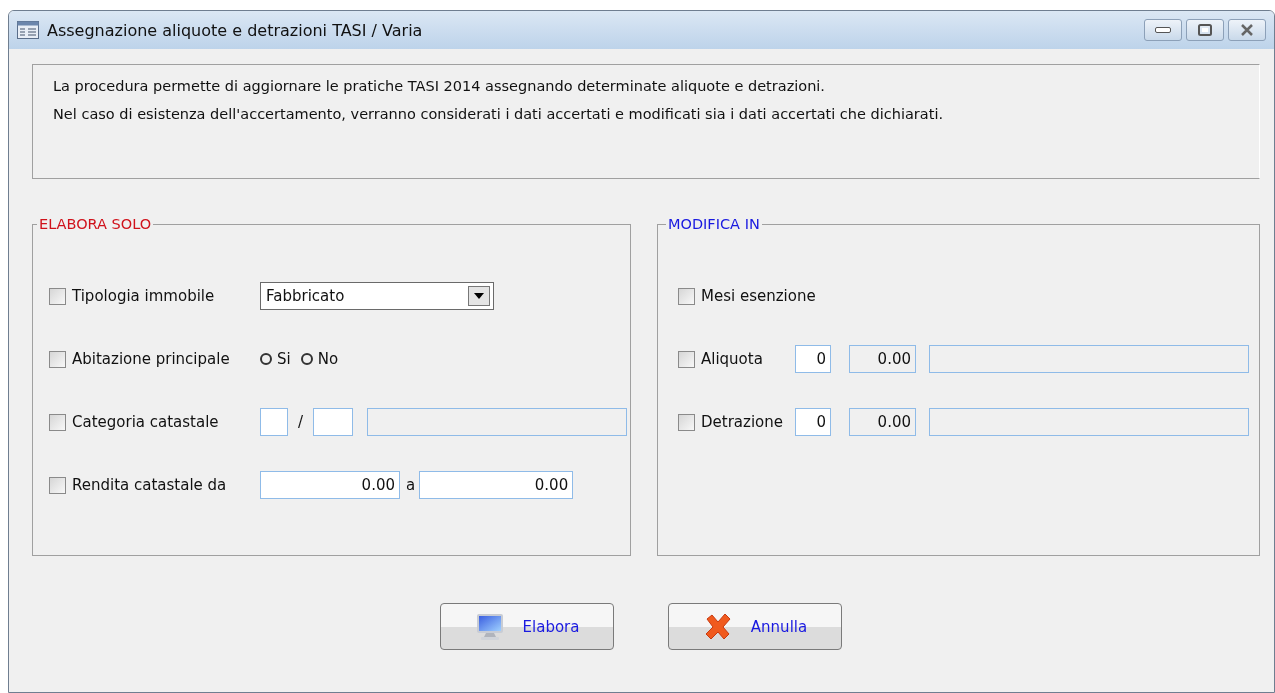 This screenshot has height=693, width=1275. What do you see at coordinates (411, 485) in the screenshot?
I see `joiner-text: a` at bounding box center [411, 485].